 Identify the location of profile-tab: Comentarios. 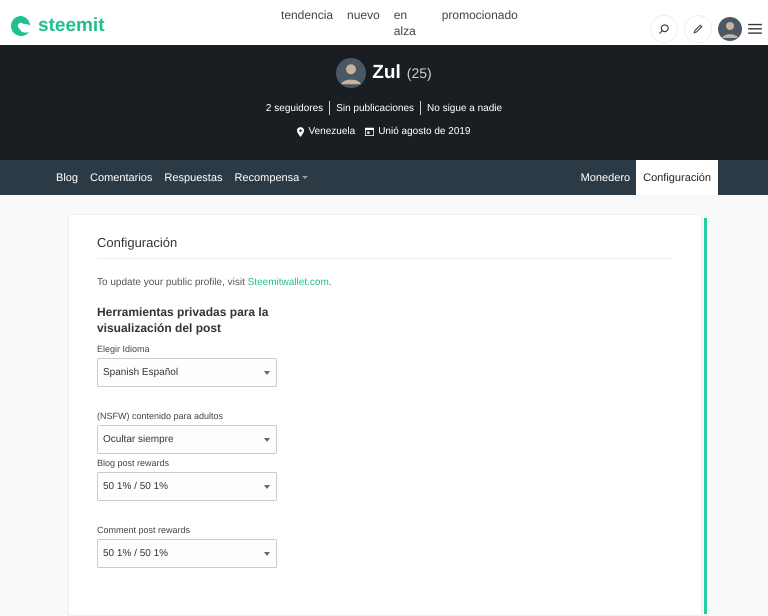
(121, 177).